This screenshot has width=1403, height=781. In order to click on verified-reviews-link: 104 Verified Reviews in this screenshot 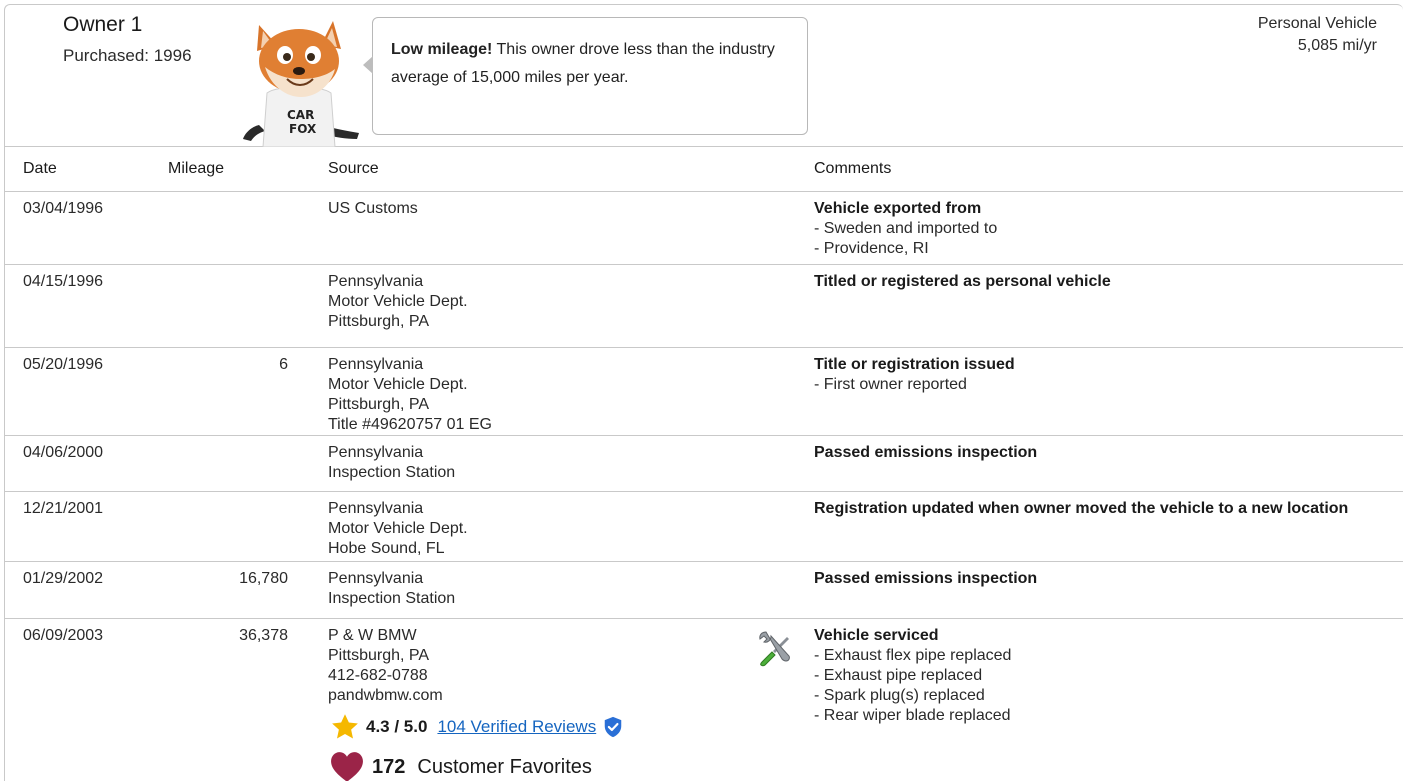, I will do `click(516, 727)`.